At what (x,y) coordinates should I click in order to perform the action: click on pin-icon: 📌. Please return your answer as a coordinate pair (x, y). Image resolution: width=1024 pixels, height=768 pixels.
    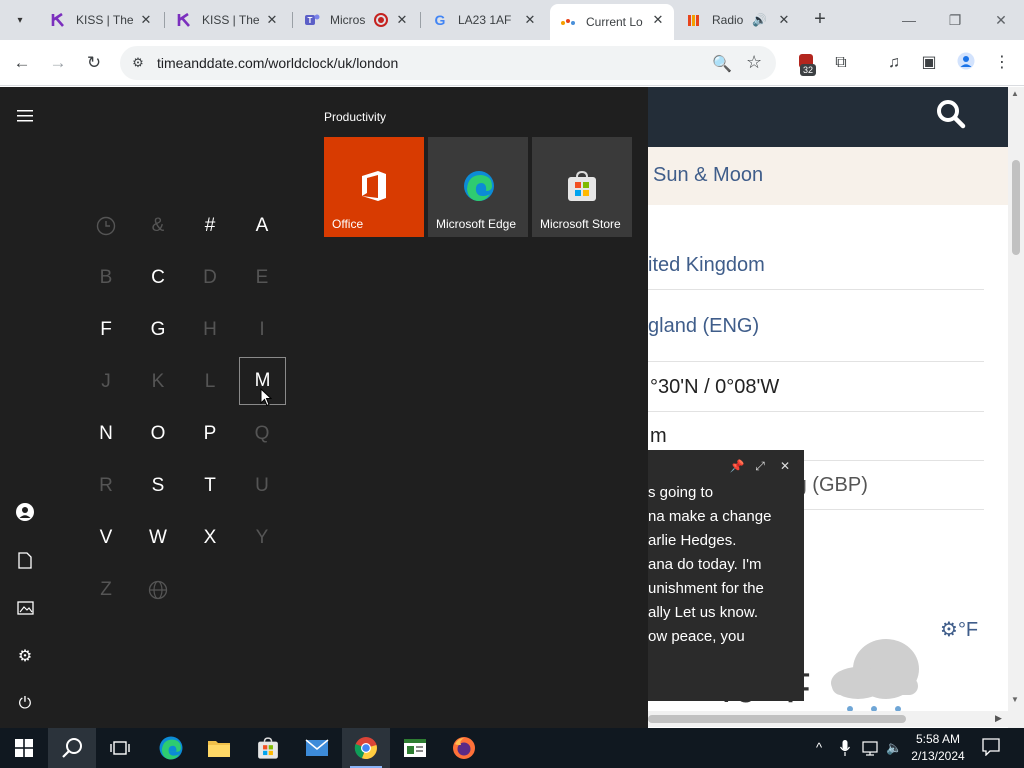
    Looking at the image, I should click on (737, 466).